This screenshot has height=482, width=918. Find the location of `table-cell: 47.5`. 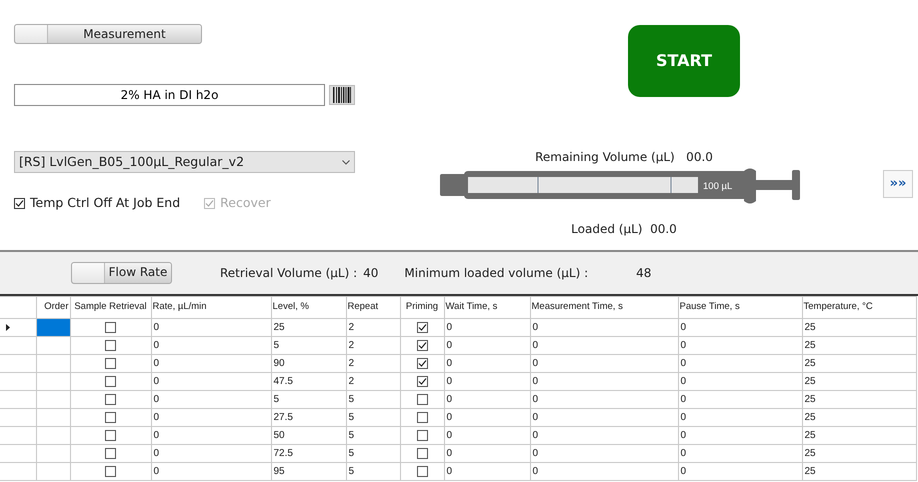

table-cell: 47.5 is located at coordinates (308, 381).